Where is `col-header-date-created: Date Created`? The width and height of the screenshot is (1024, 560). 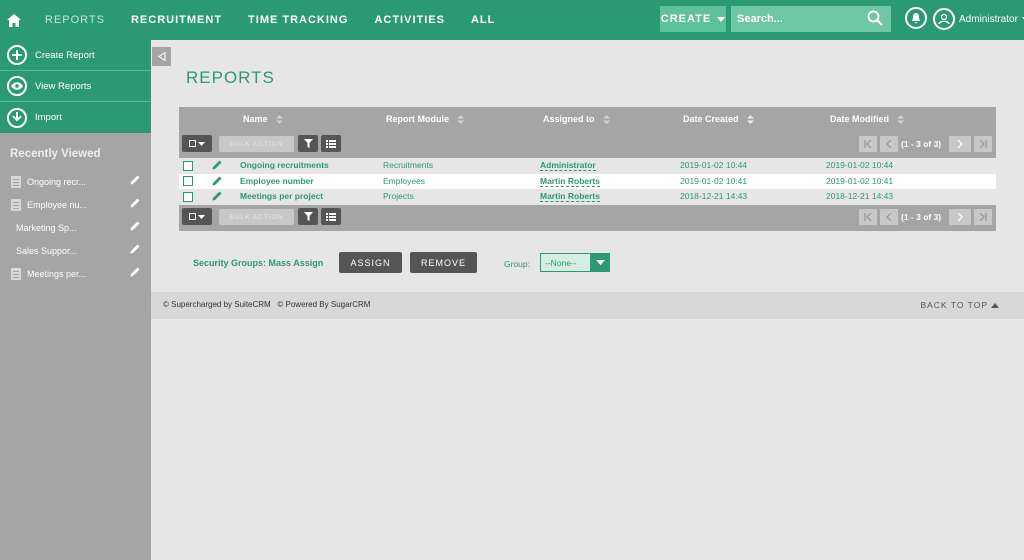 col-header-date-created: Date Created is located at coordinates (718, 119).